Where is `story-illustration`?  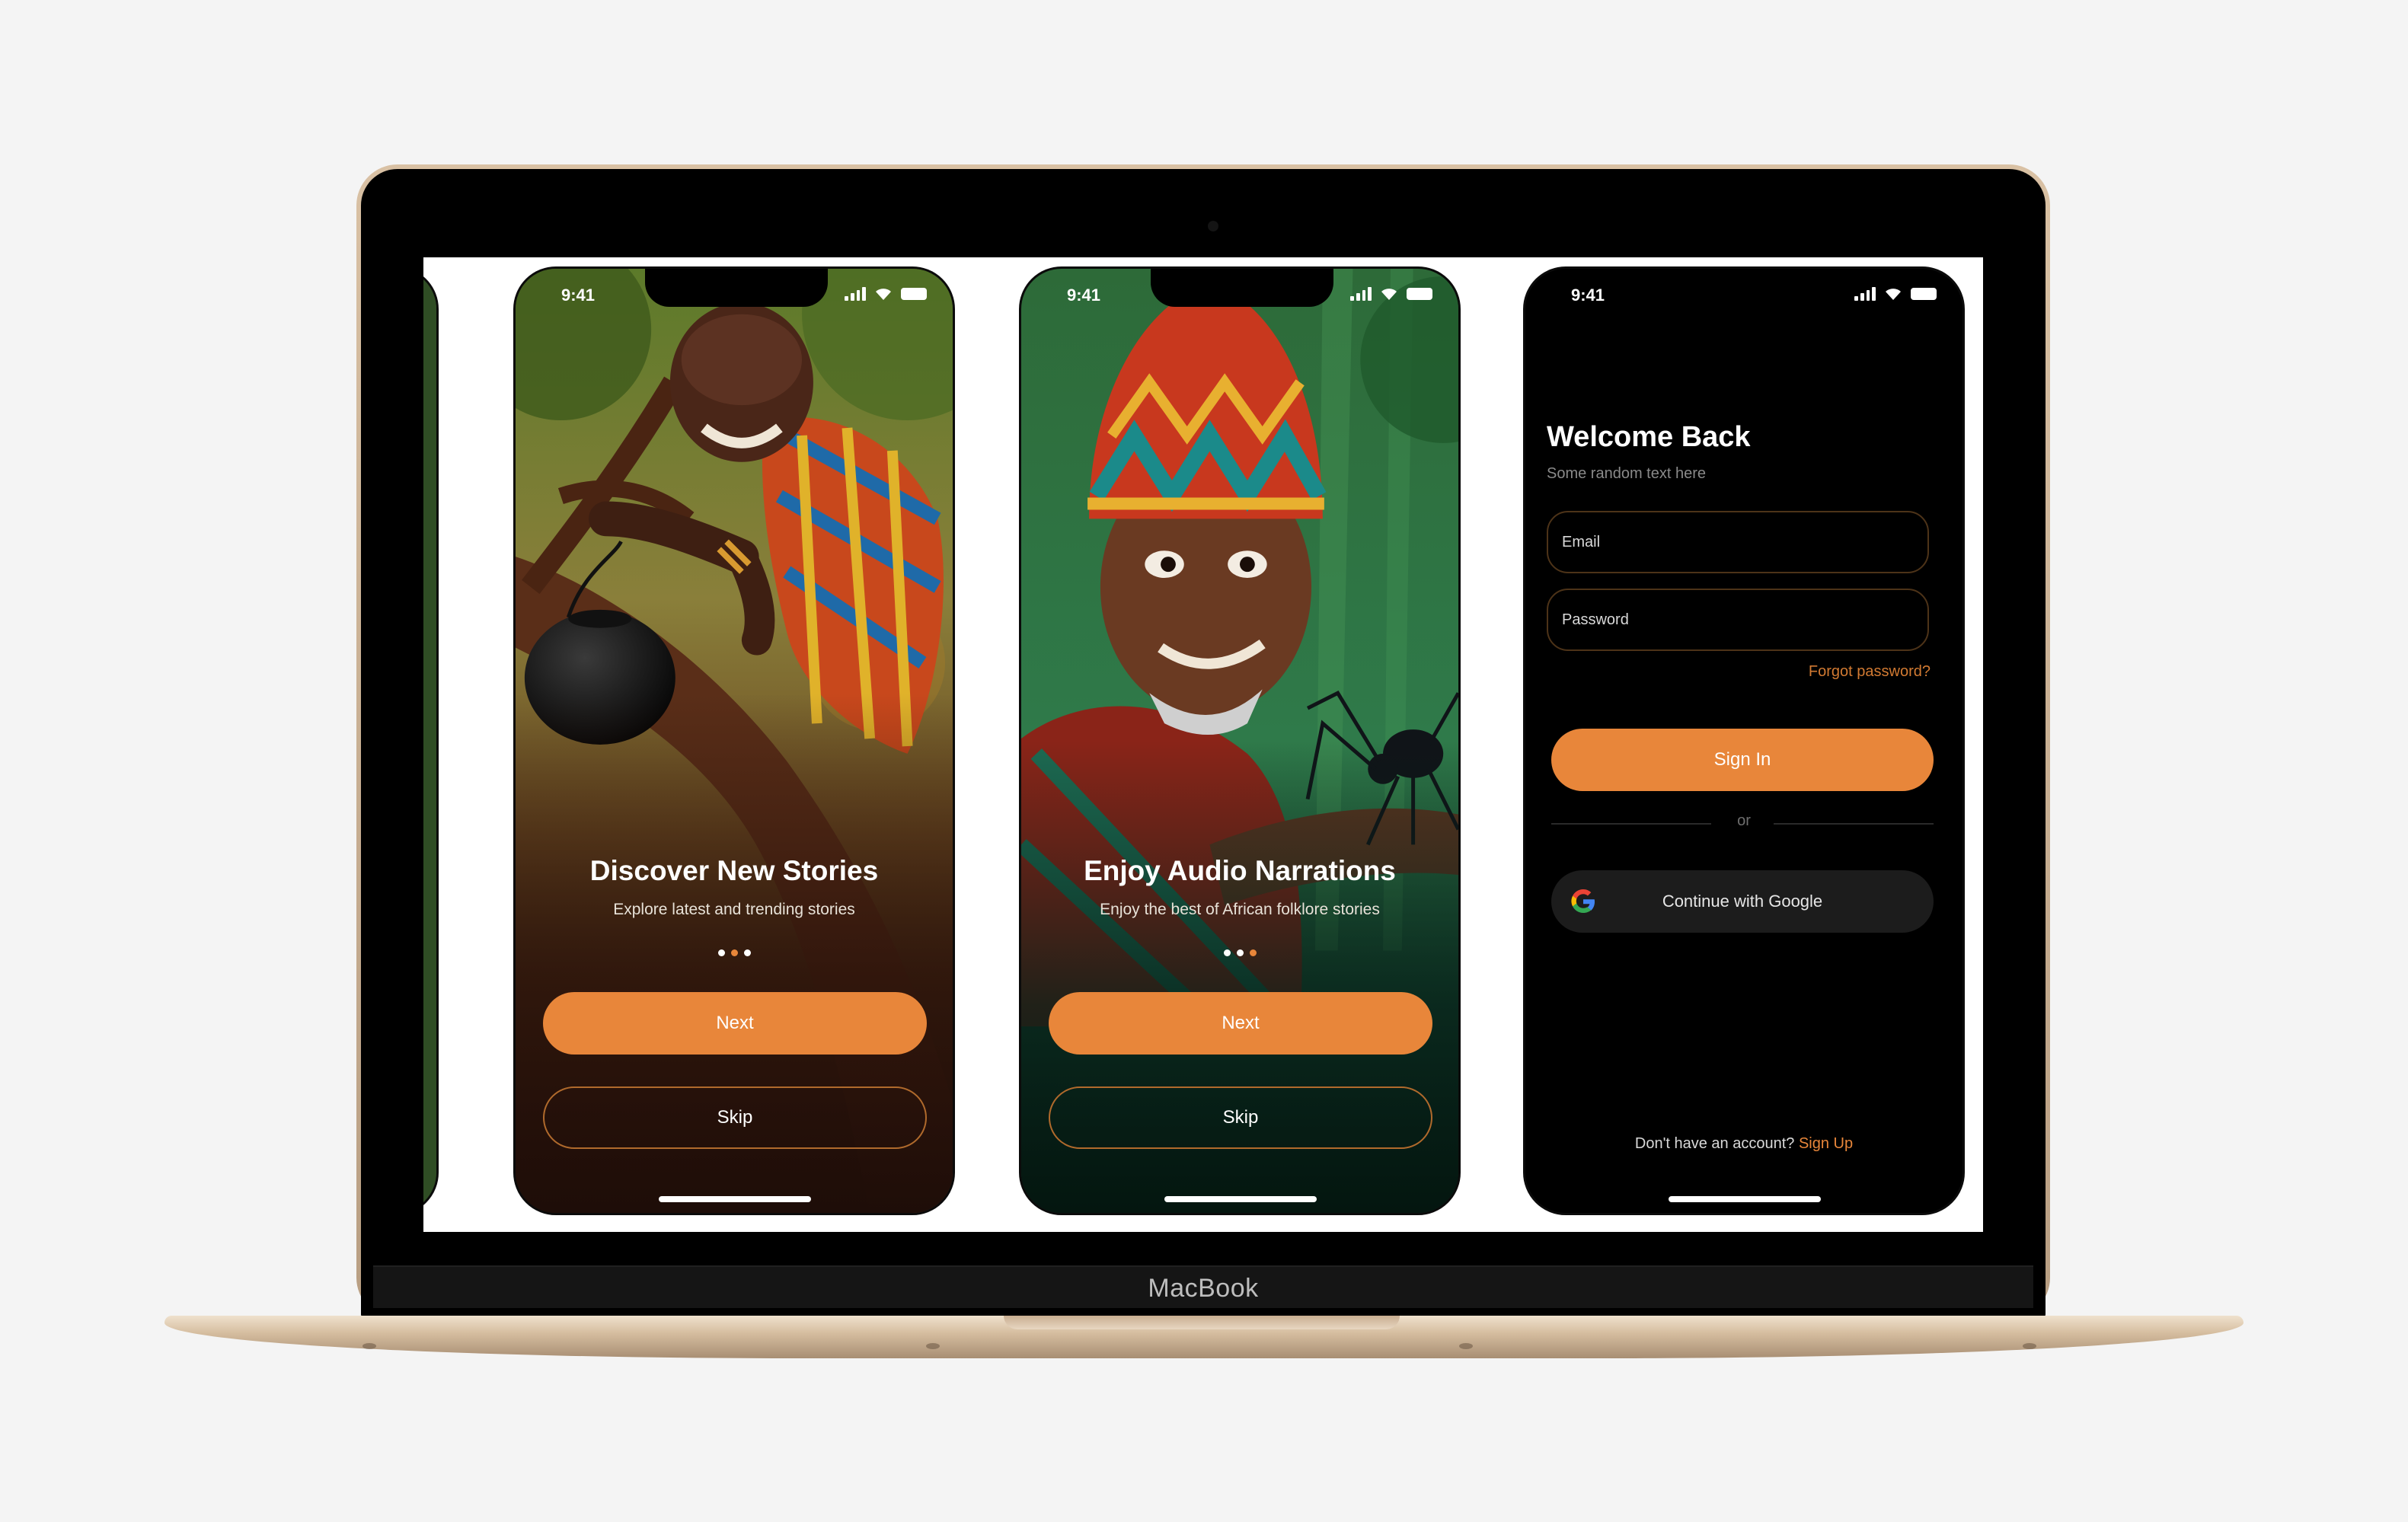 story-illustration is located at coordinates (430, 741).